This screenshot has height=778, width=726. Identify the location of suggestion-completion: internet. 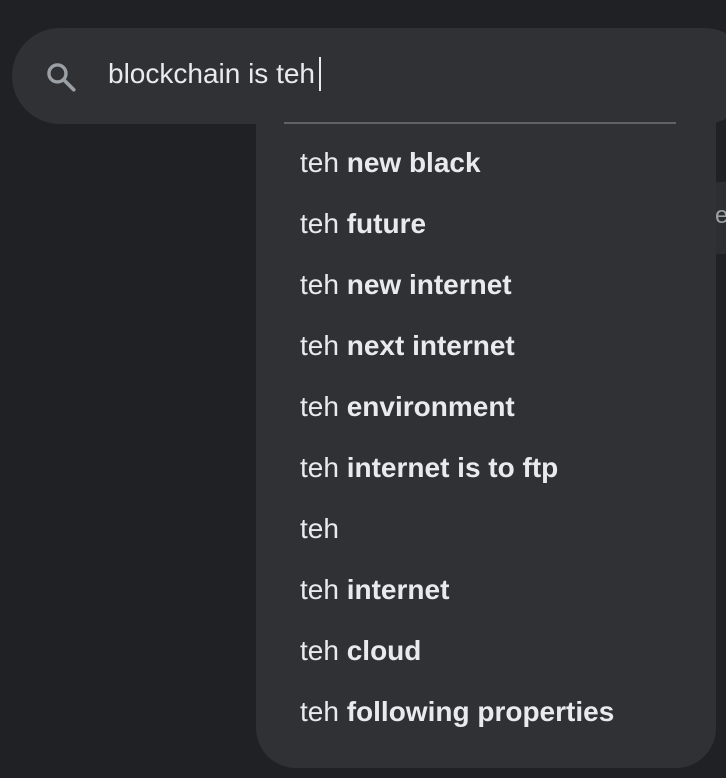
(398, 589).